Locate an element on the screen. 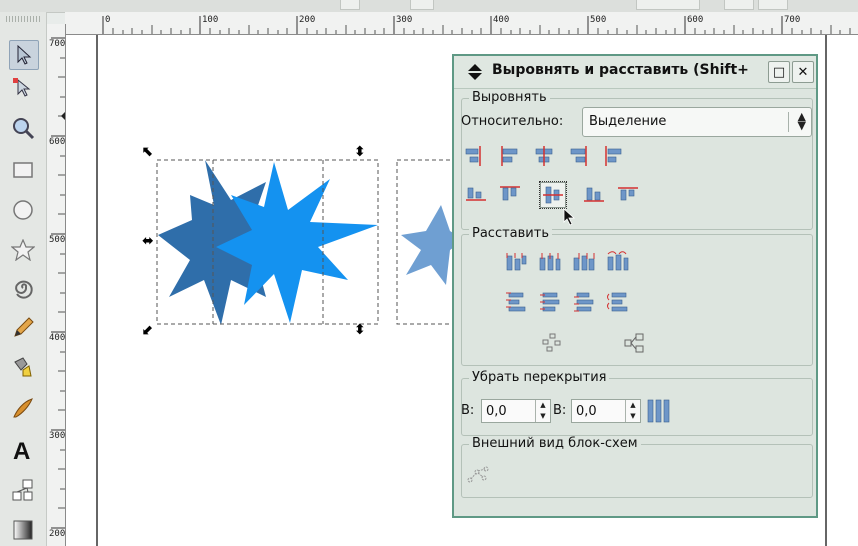 This screenshot has height=546, width=858. connector-tool-icon is located at coordinates (23, 490).